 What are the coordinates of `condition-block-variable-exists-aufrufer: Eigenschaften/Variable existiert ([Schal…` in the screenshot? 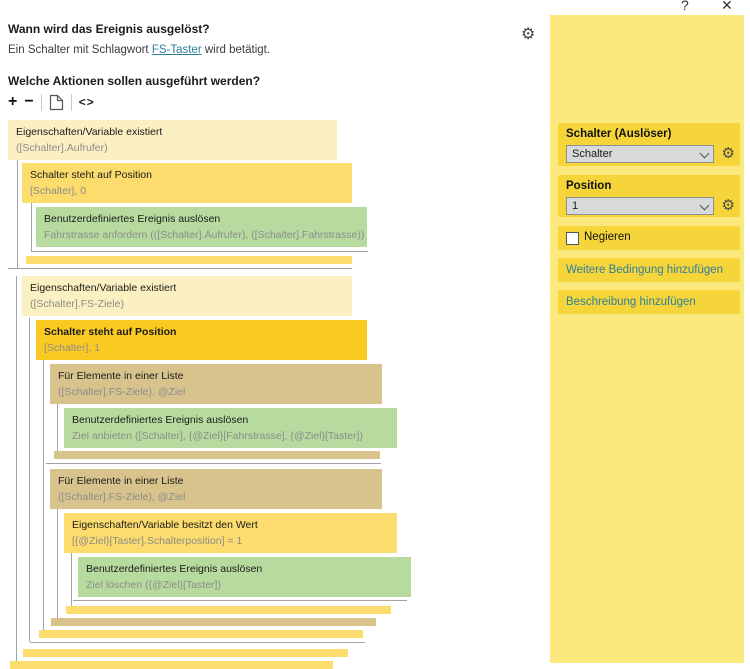 It's located at (172, 140).